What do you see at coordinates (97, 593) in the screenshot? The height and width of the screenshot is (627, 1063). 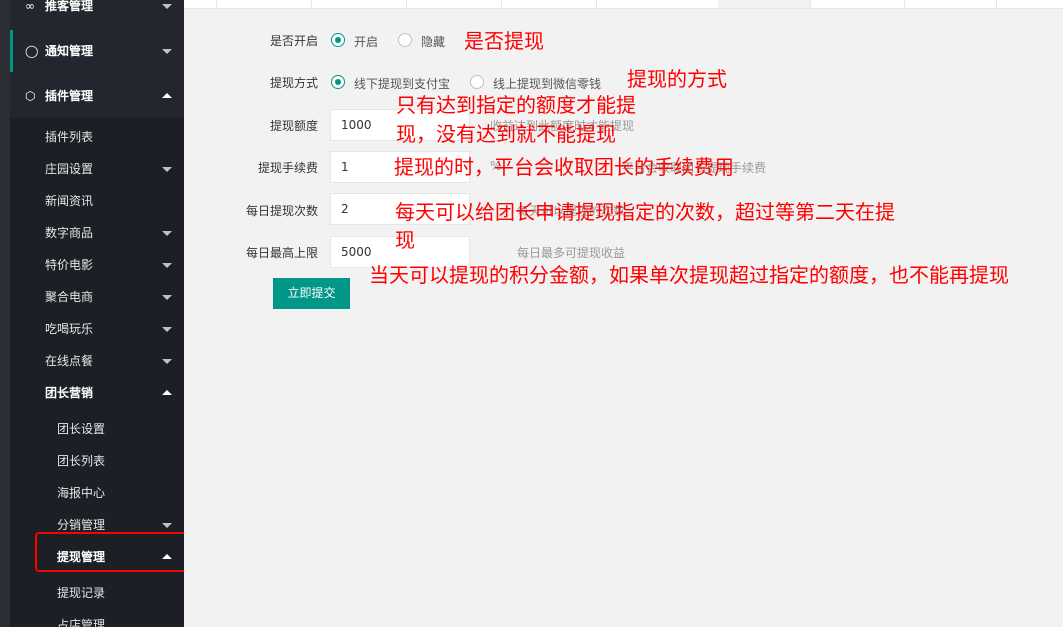 I see `sidebar-item-withdraw-records: 提现记录` at bounding box center [97, 593].